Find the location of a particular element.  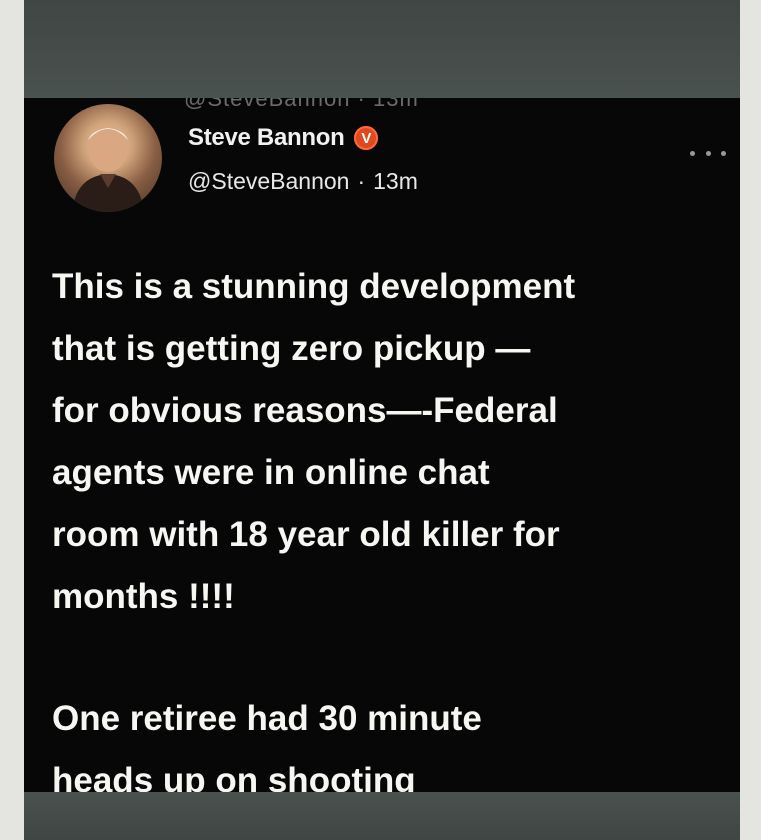

monitor-bottom-bezel is located at coordinates (382, 816).